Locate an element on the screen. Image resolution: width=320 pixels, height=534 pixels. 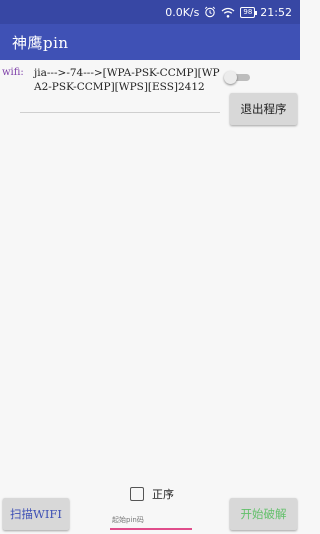
scan-wifi-button: 扫描WIFI is located at coordinates (36, 514).